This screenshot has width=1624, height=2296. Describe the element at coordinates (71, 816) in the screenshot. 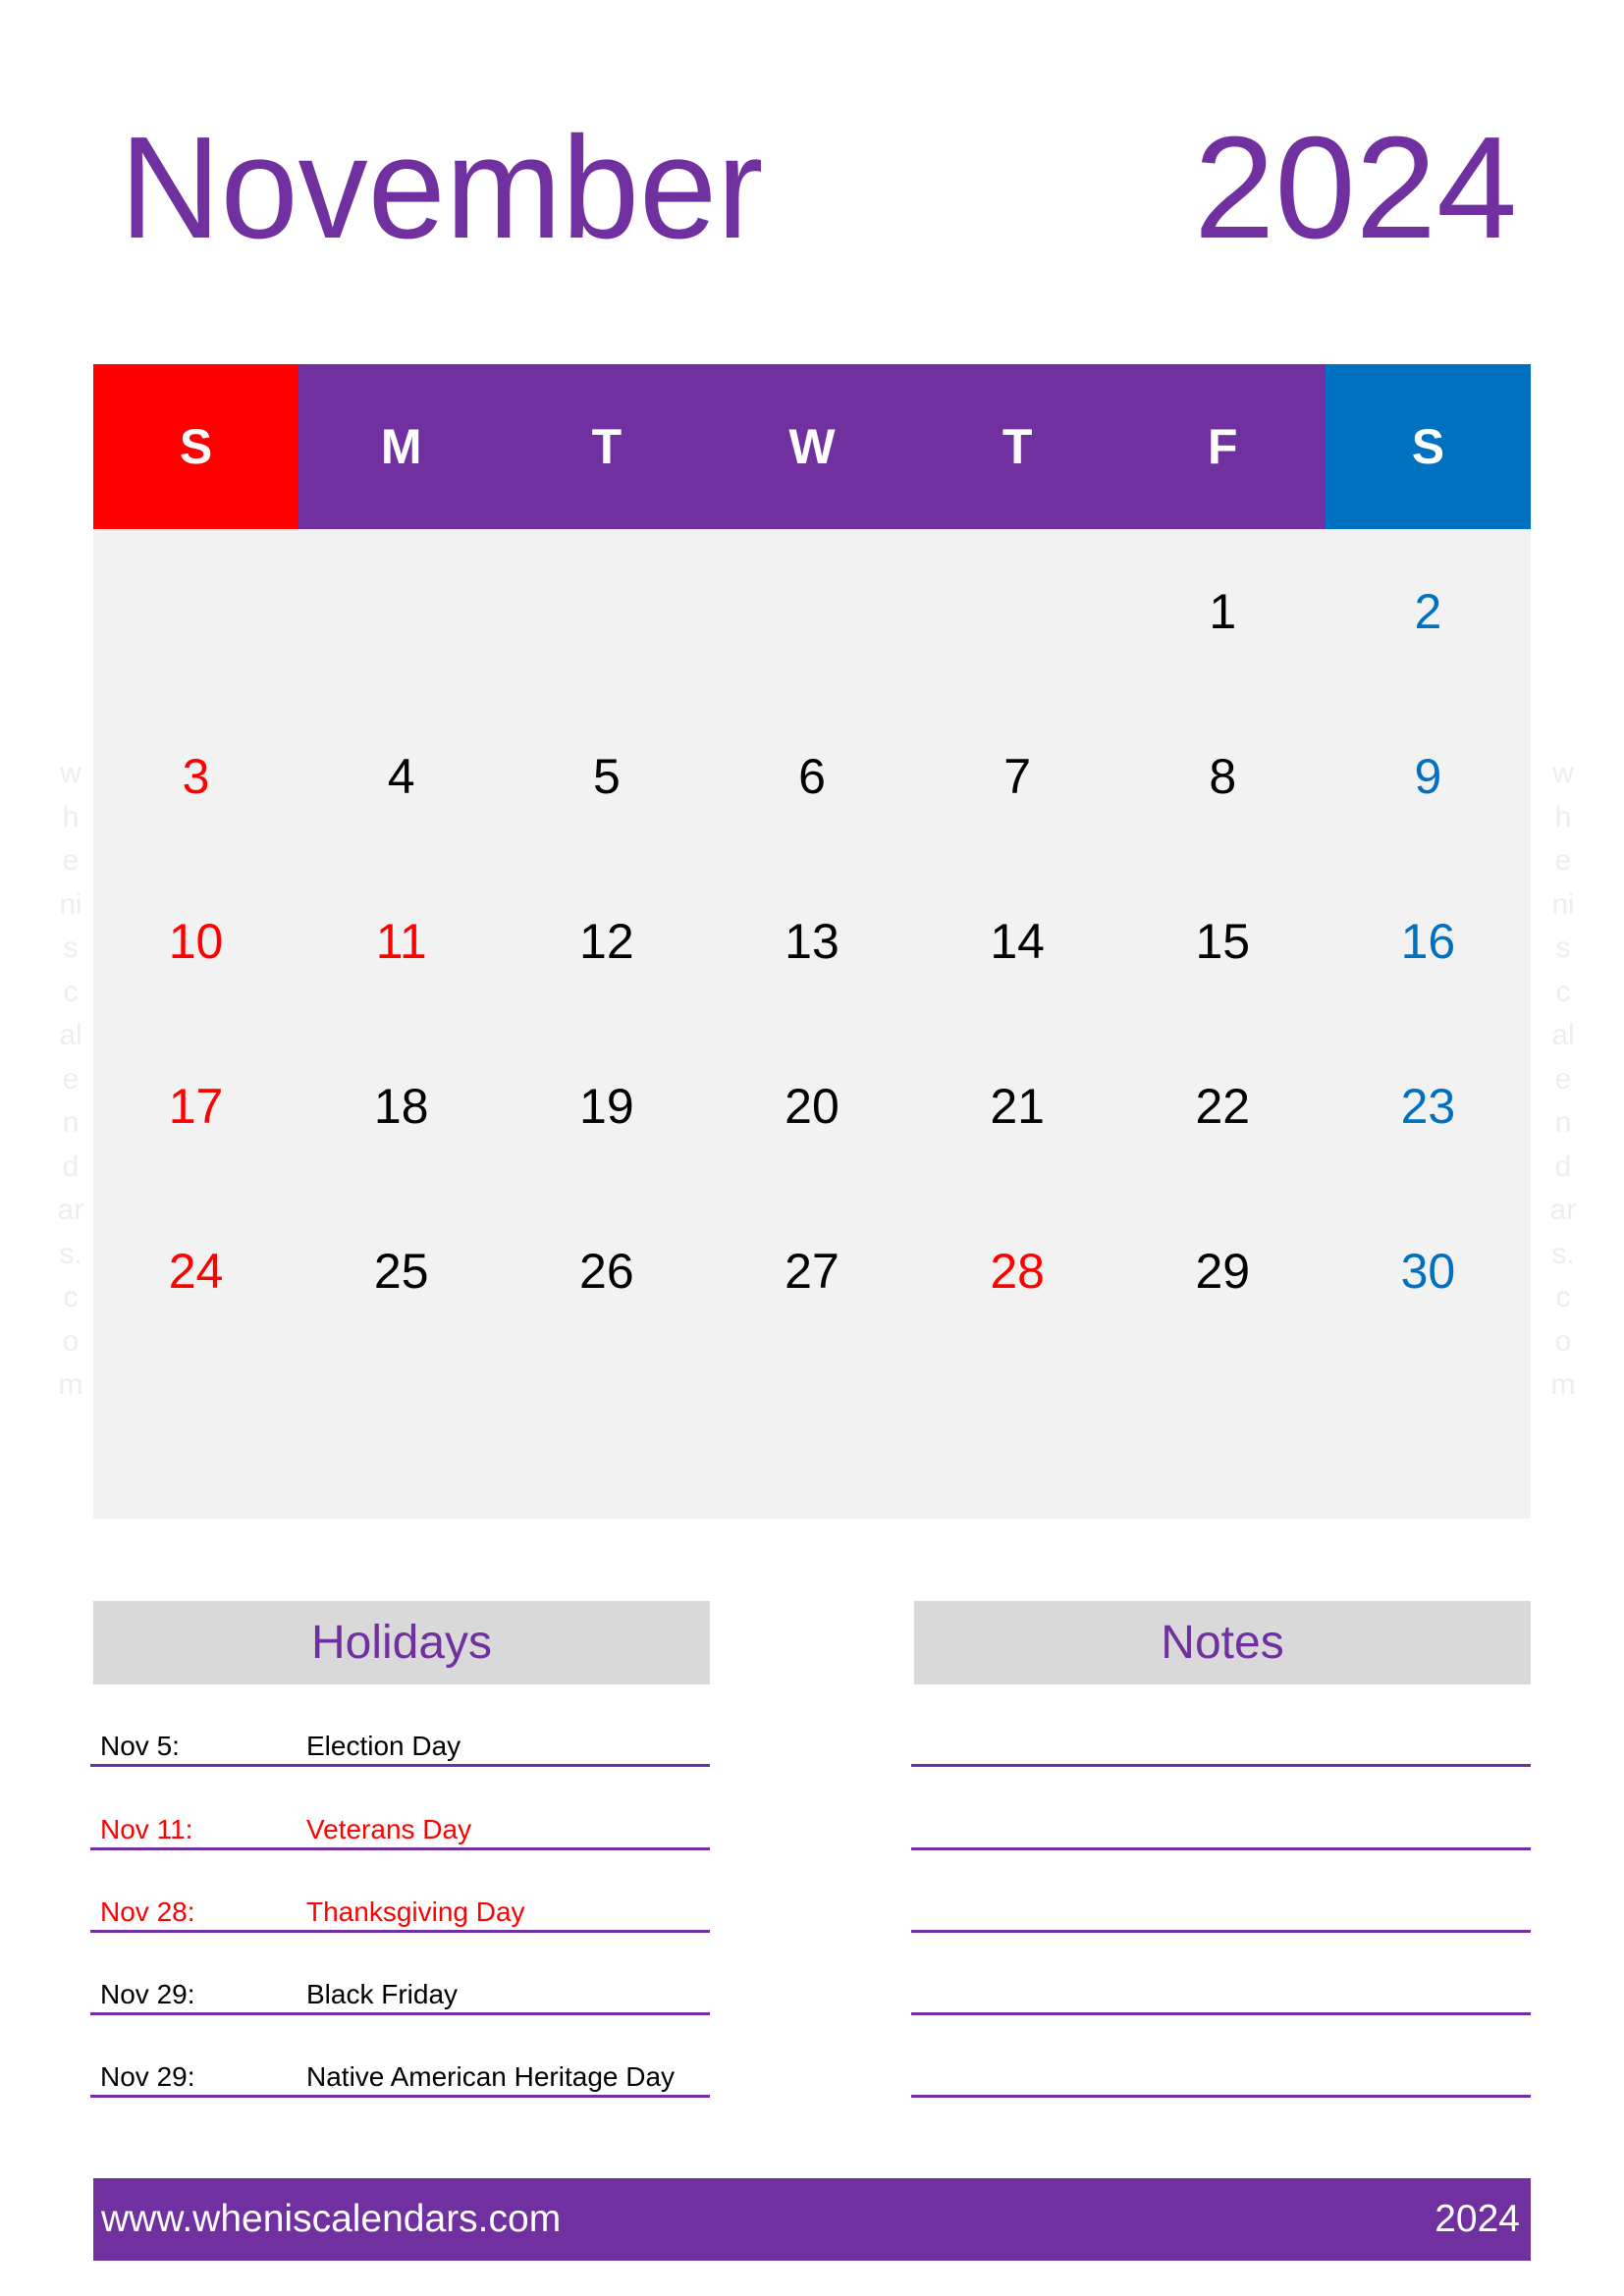

I see `watermark-char: h` at that location.